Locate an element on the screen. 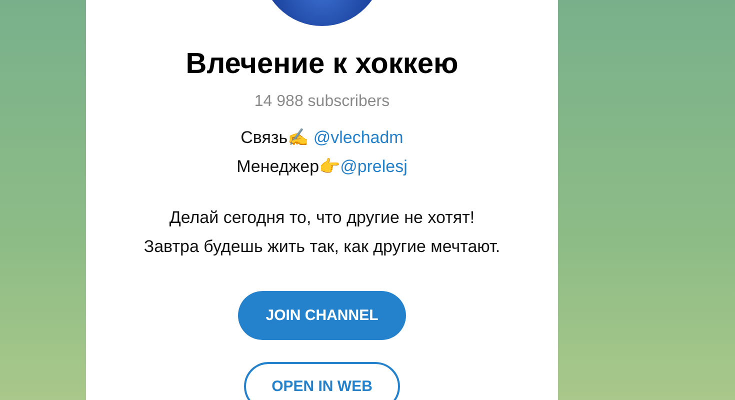 The height and width of the screenshot is (400, 735). description-text: Делай сегодня то, что другие не хотят! is located at coordinates (322, 217).